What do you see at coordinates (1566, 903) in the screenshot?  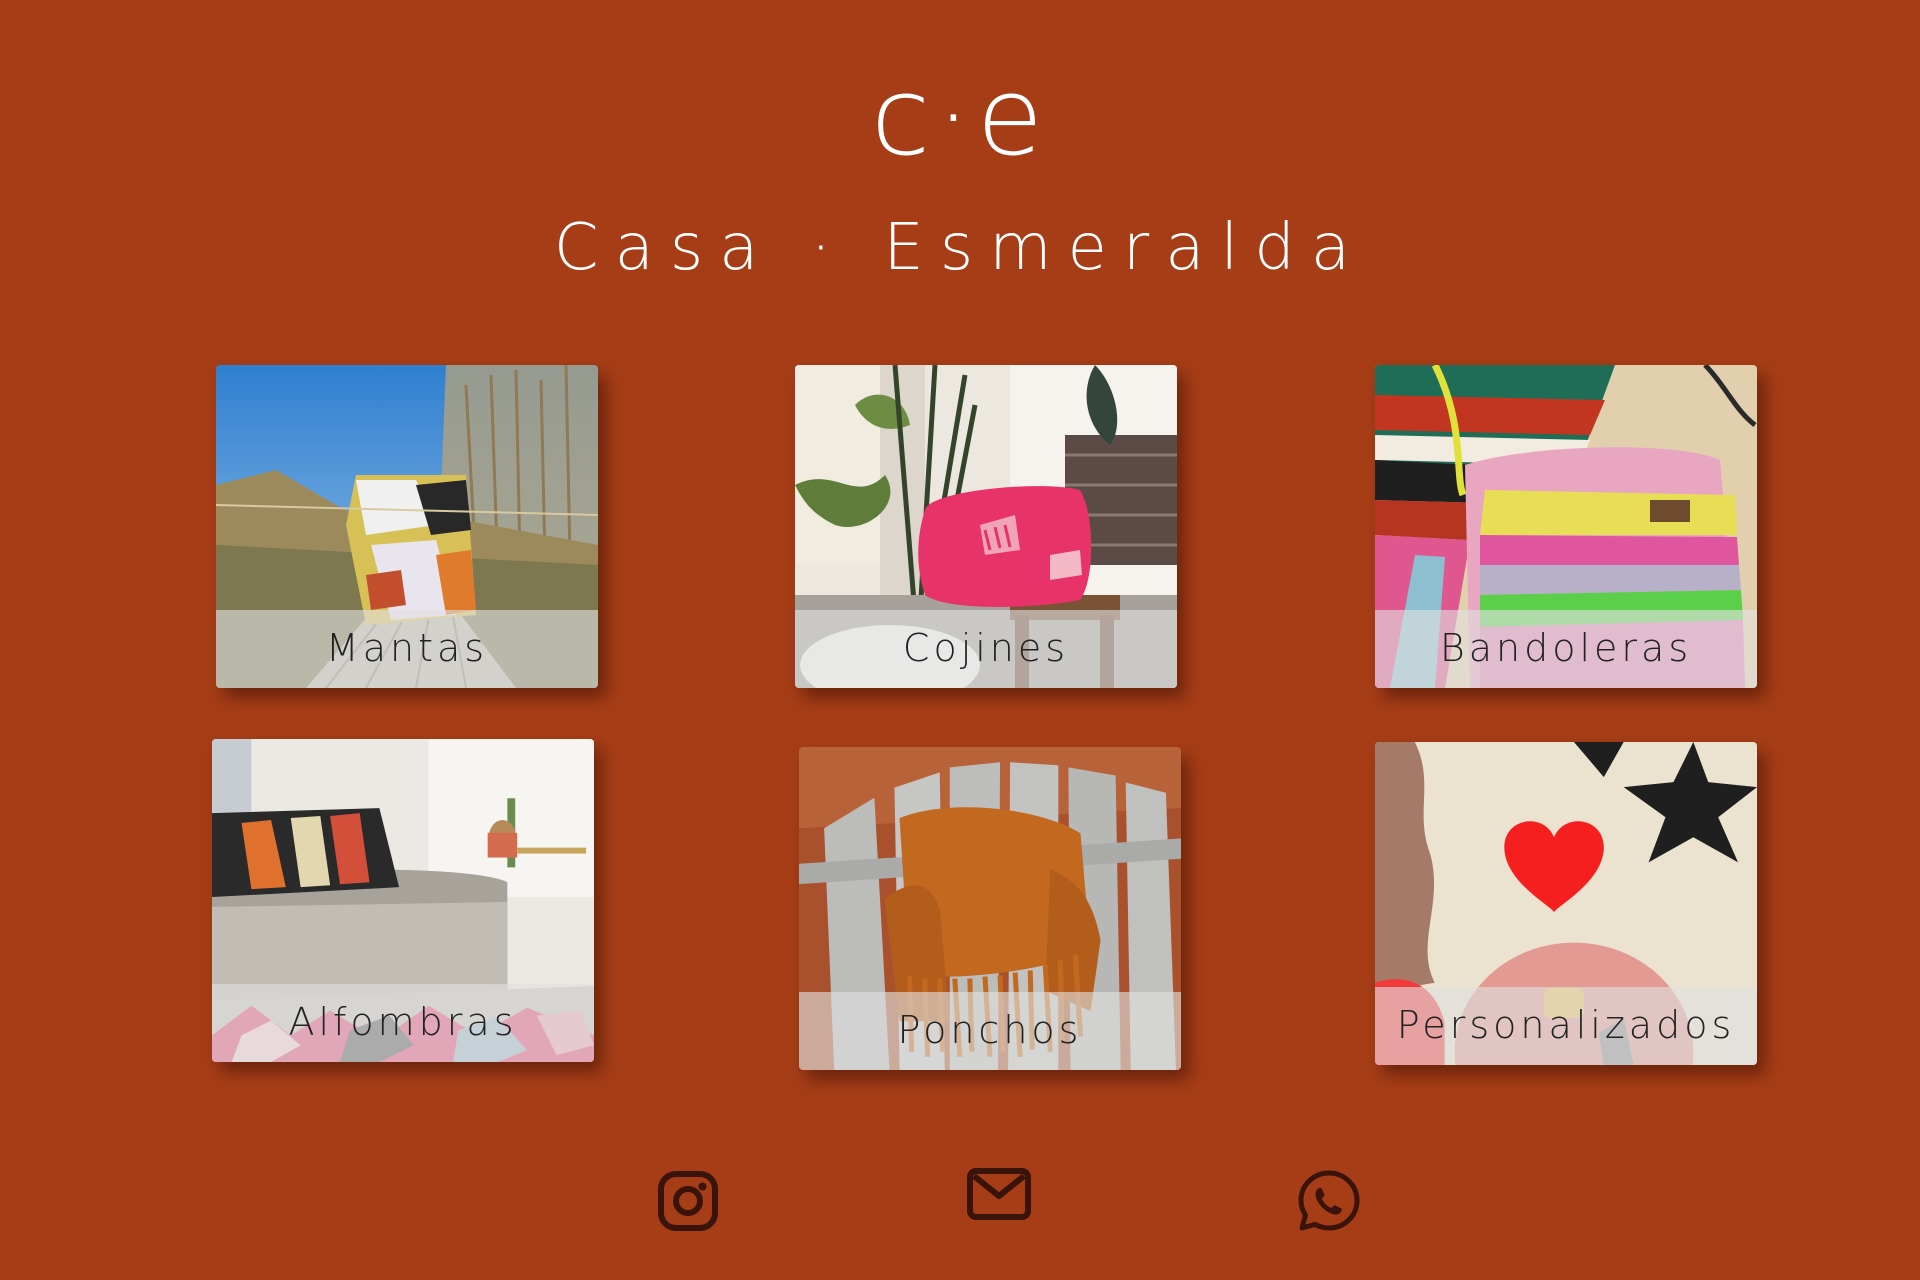 I see `category-card-personalizados: Personalizados` at bounding box center [1566, 903].